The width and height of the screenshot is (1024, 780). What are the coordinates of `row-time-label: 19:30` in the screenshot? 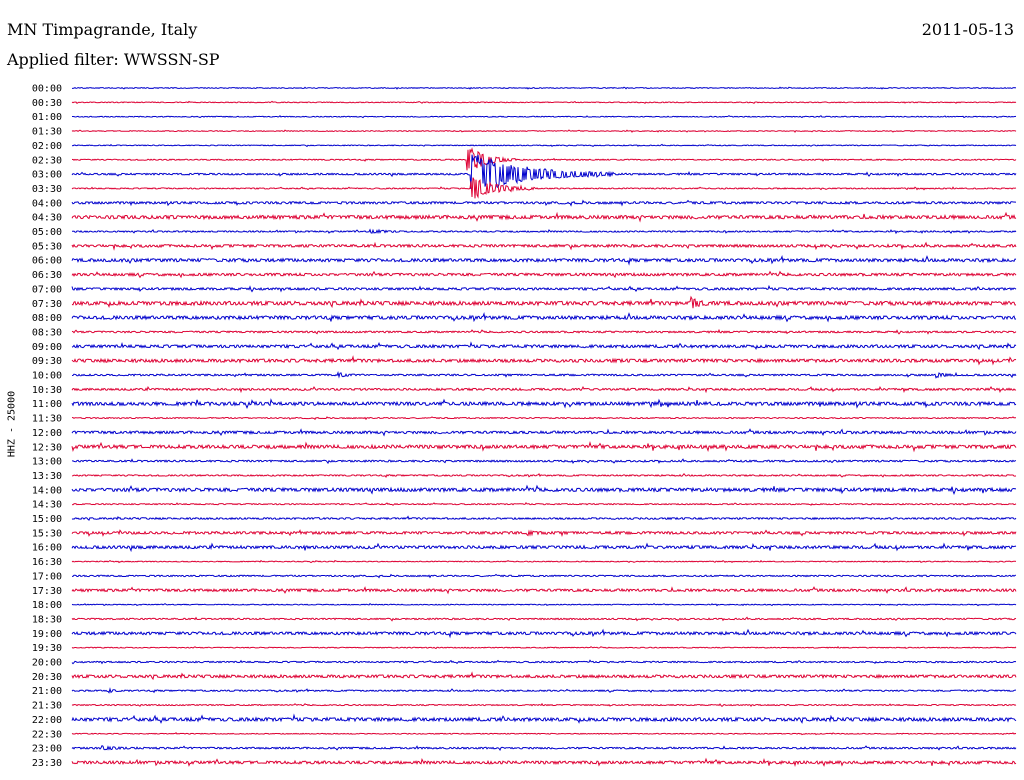 It's located at (47, 648).